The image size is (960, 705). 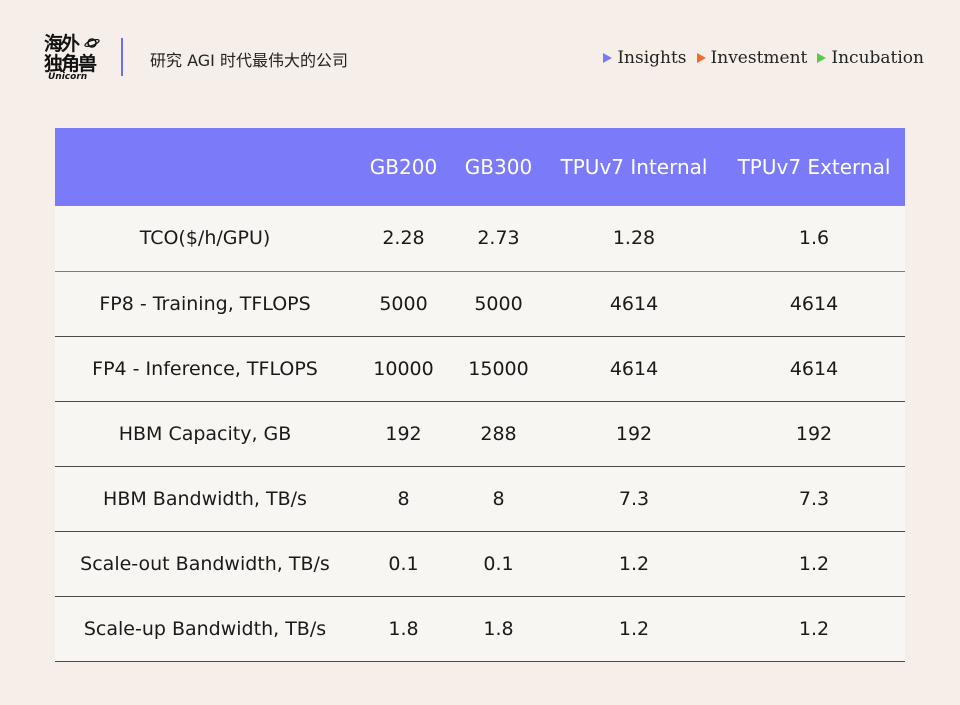 I want to click on table-row: HBM Bandwidth, TB/s 8 8 7.3 7.3, so click(x=480, y=499).